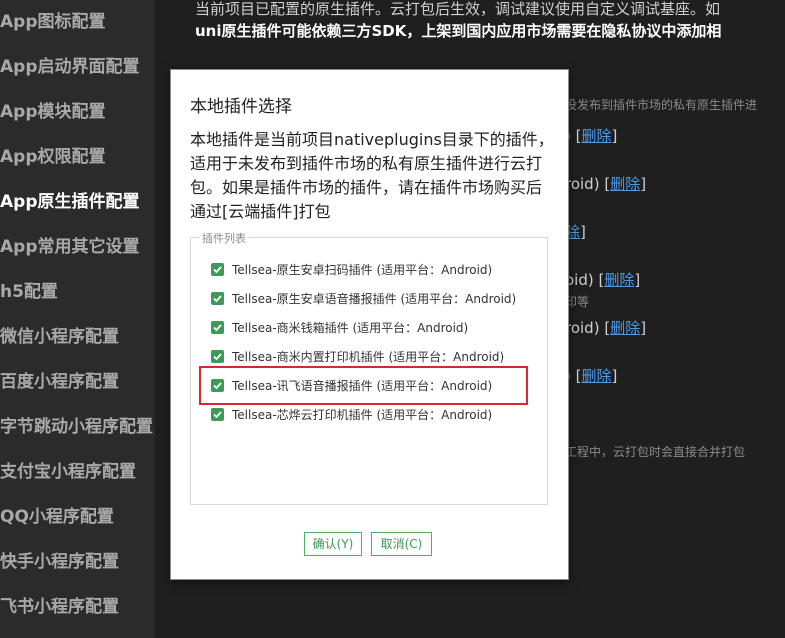 The width and height of the screenshot is (785, 638). Describe the element at coordinates (606, 184) in the screenshot. I see `plugin-row-2: roid) [删除]` at that location.